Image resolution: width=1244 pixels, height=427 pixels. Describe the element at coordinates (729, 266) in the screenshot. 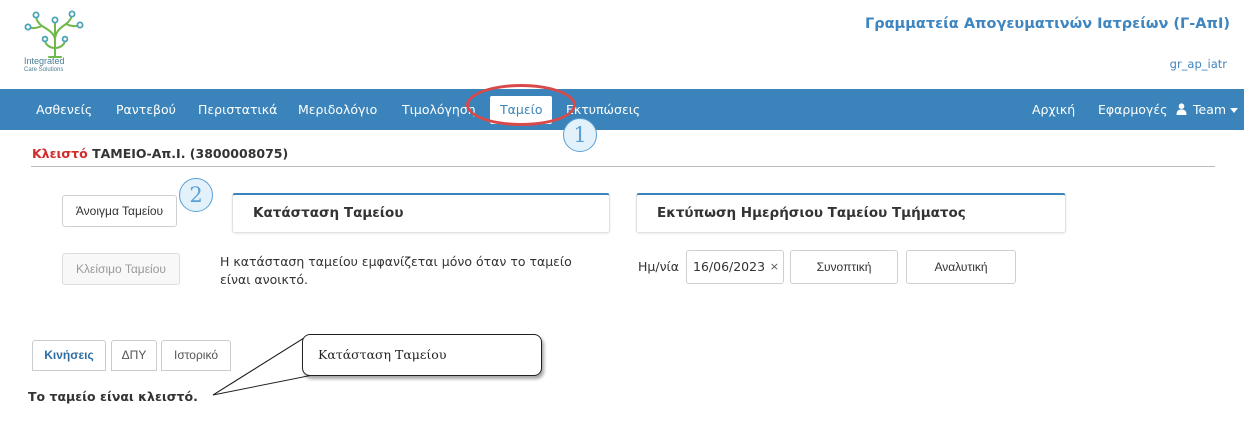

I see `date-field-value: 16/06/2023` at that location.